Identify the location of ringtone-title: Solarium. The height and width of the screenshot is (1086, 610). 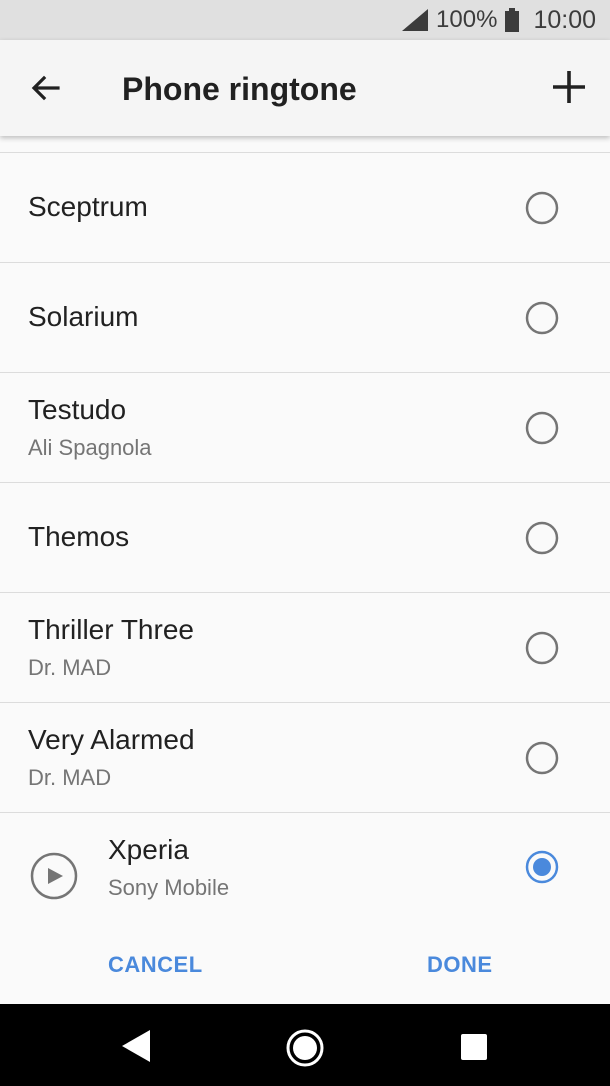
(83, 316).